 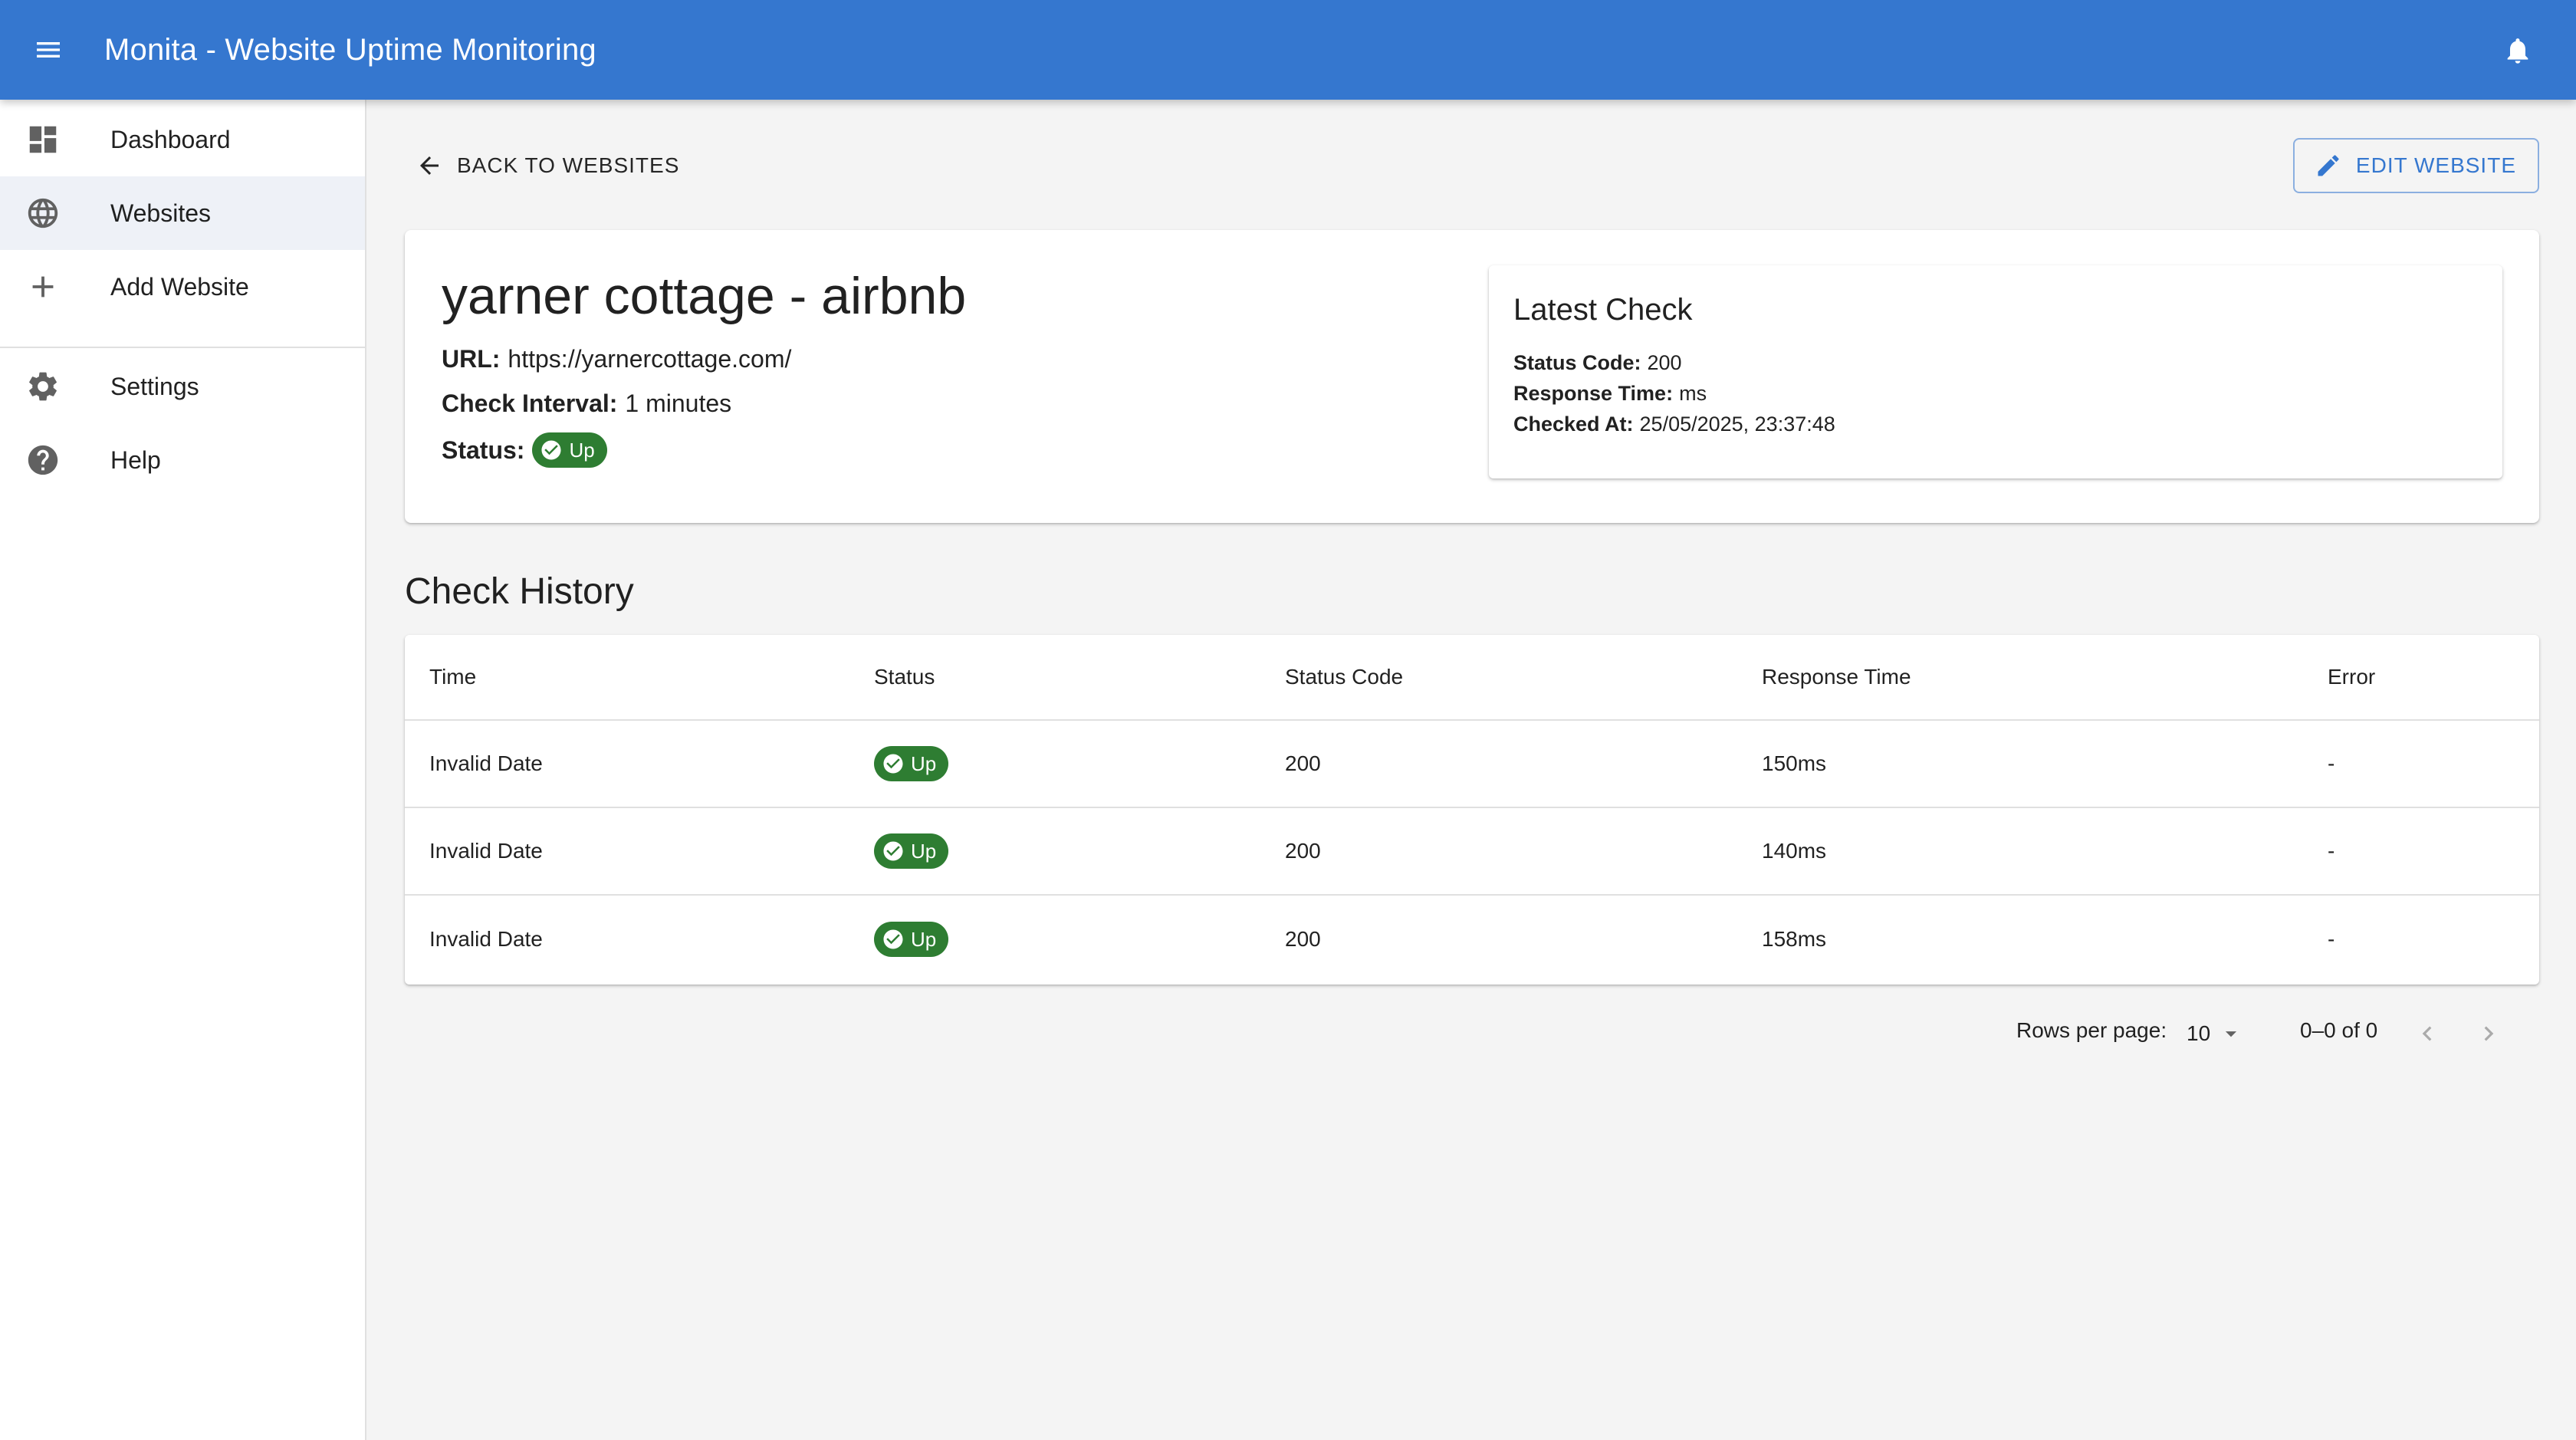 What do you see at coordinates (1472, 764) in the screenshot?
I see `table-row: Invalid Date Up 200 150ms -` at bounding box center [1472, 764].